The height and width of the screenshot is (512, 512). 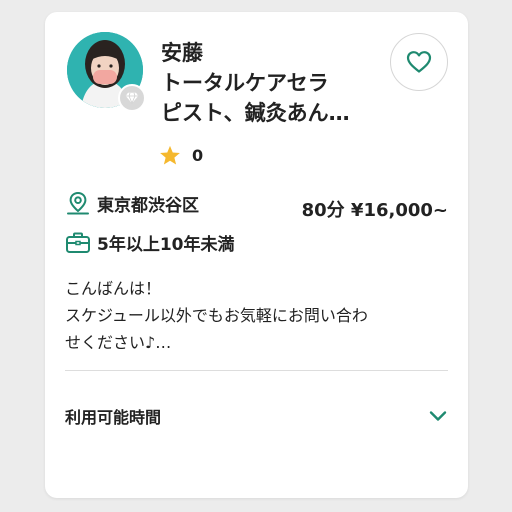 What do you see at coordinates (170, 155) in the screenshot?
I see `star-icon` at bounding box center [170, 155].